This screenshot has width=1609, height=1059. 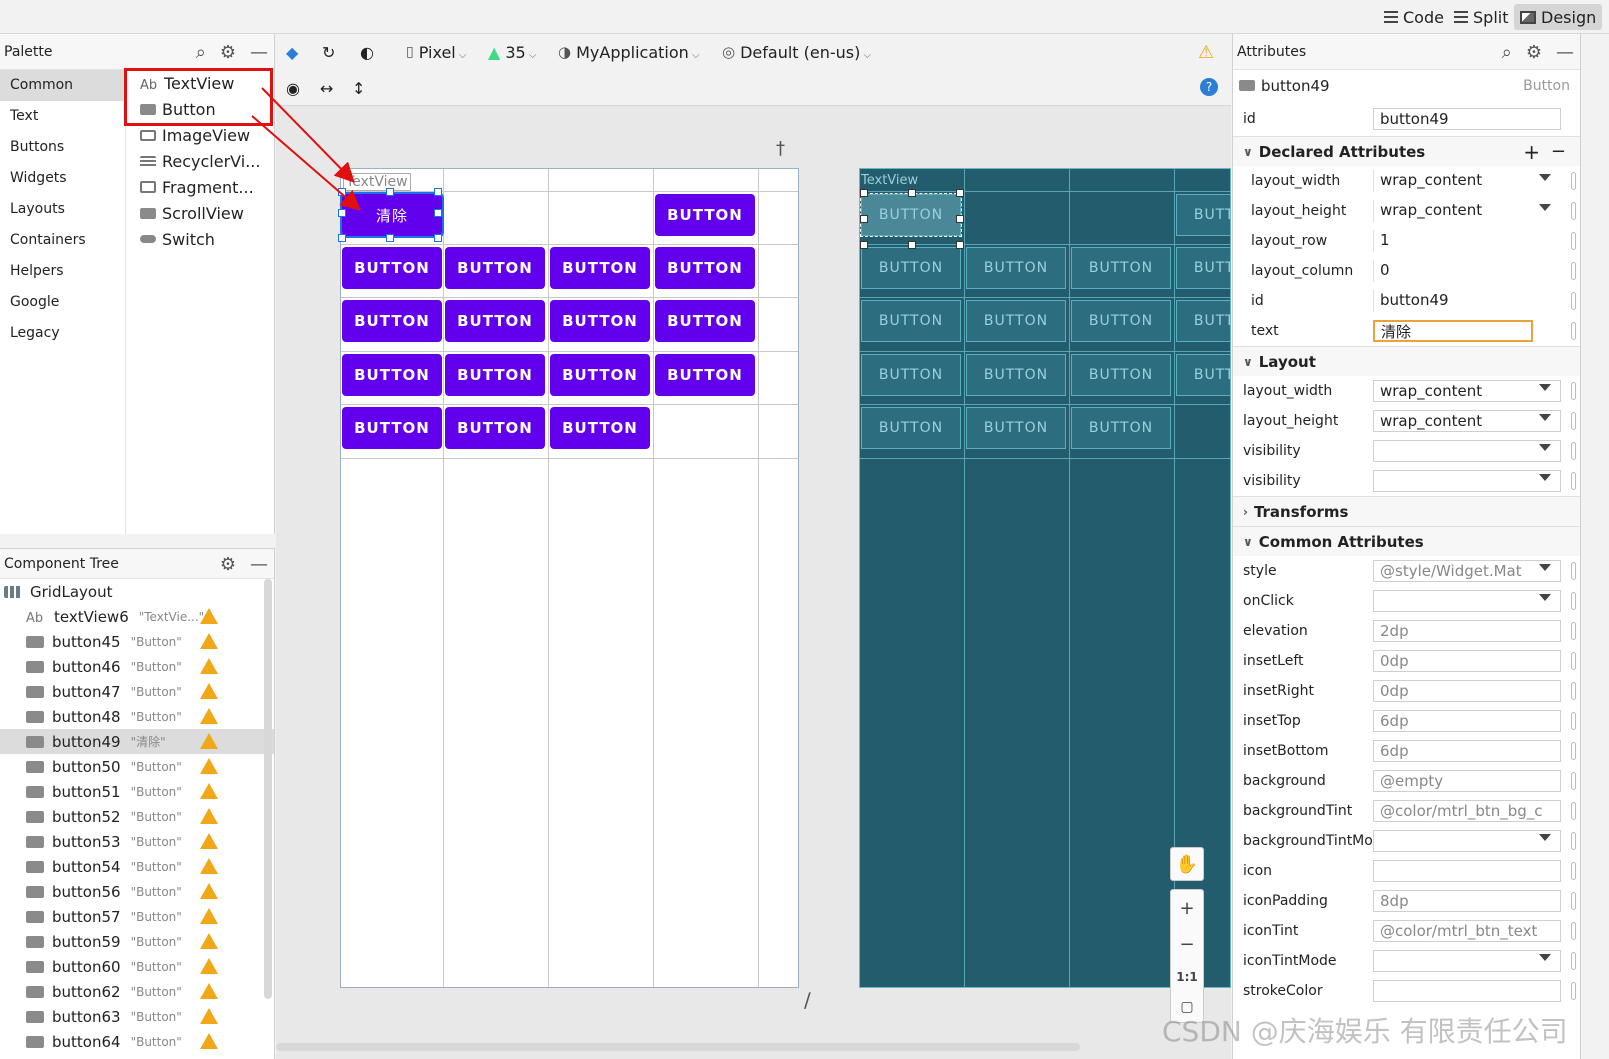 I want to click on locale-selector: ◎ Default (en-us), so click(x=796, y=52).